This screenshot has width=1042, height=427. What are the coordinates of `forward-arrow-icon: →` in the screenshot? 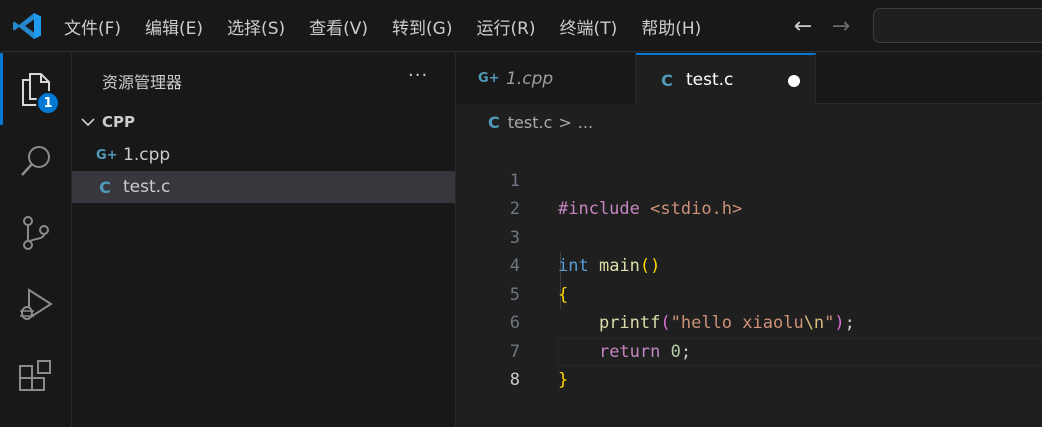 It's located at (841, 26).